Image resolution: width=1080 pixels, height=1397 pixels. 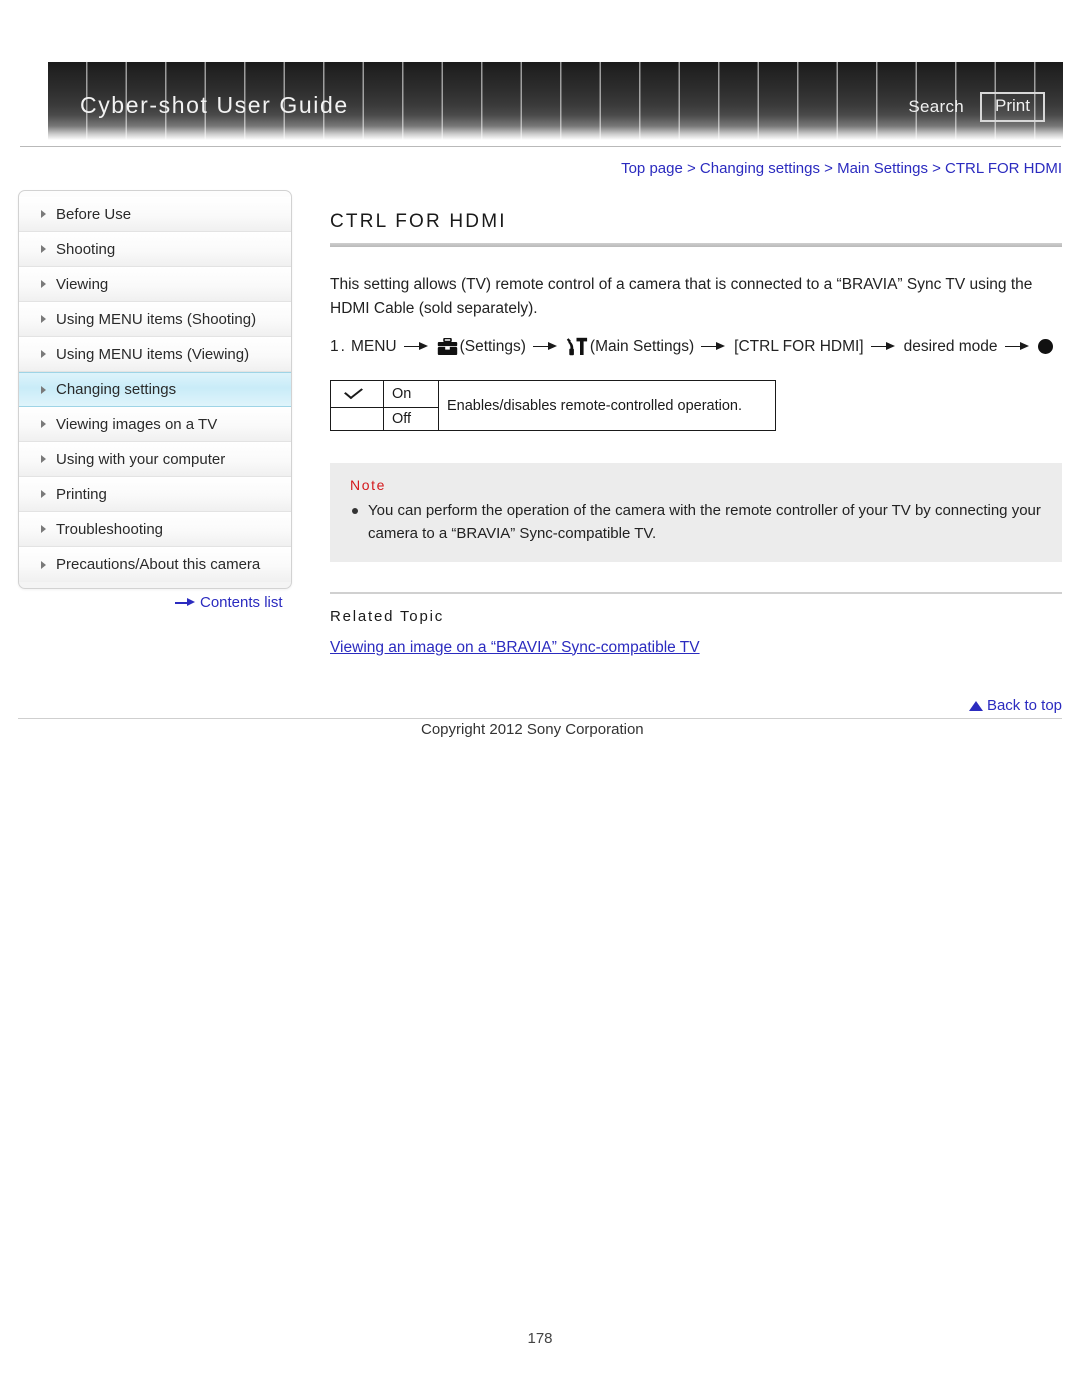 What do you see at coordinates (976, 107) in the screenshot?
I see `header-actions: Search Print` at bounding box center [976, 107].